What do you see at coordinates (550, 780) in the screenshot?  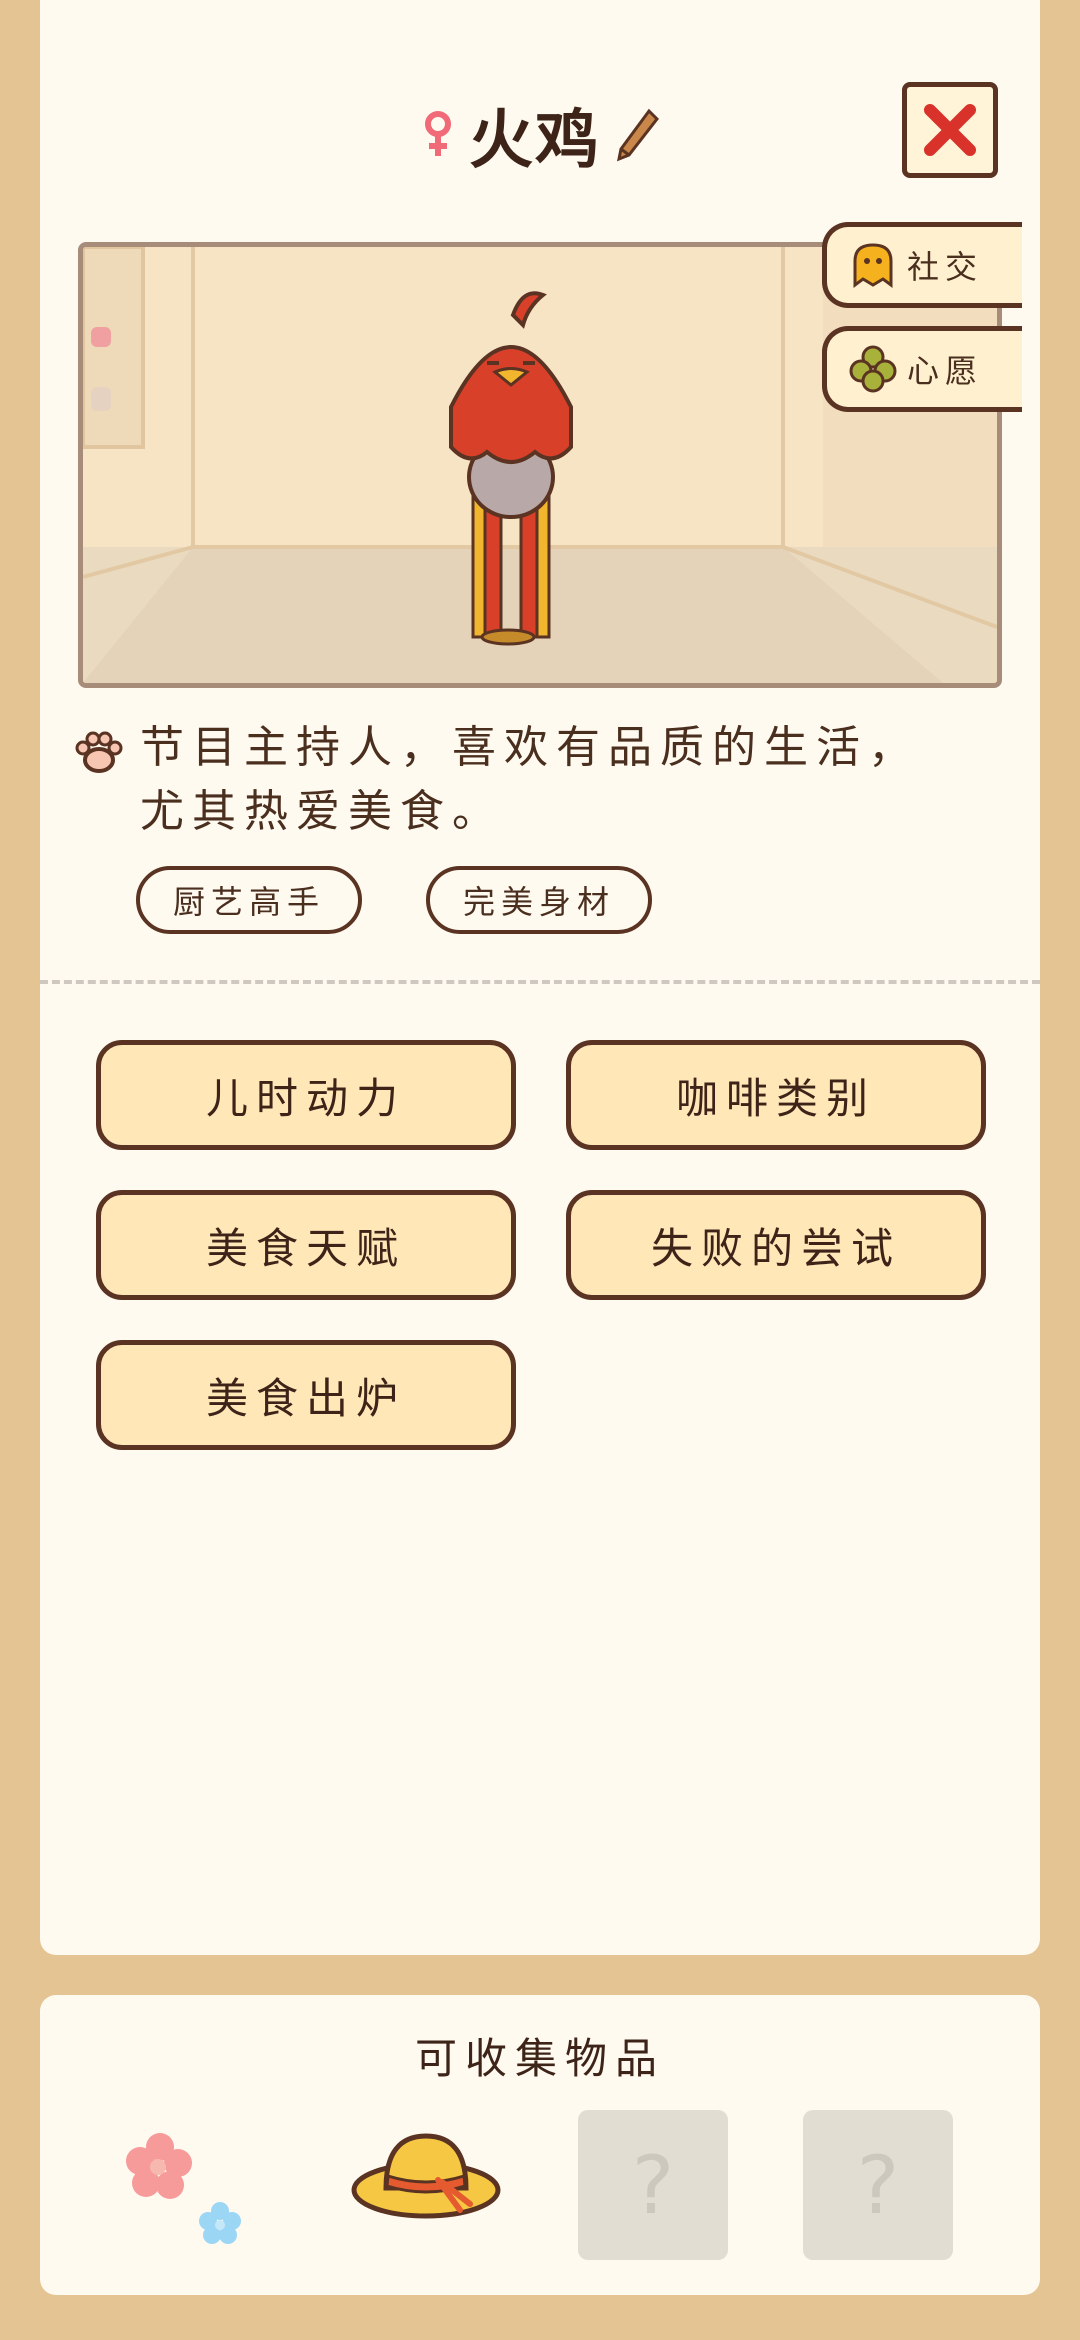 I see `character-description: 节目主持人，喜欢有品质的生活， 尤其热爱美食。` at bounding box center [550, 780].